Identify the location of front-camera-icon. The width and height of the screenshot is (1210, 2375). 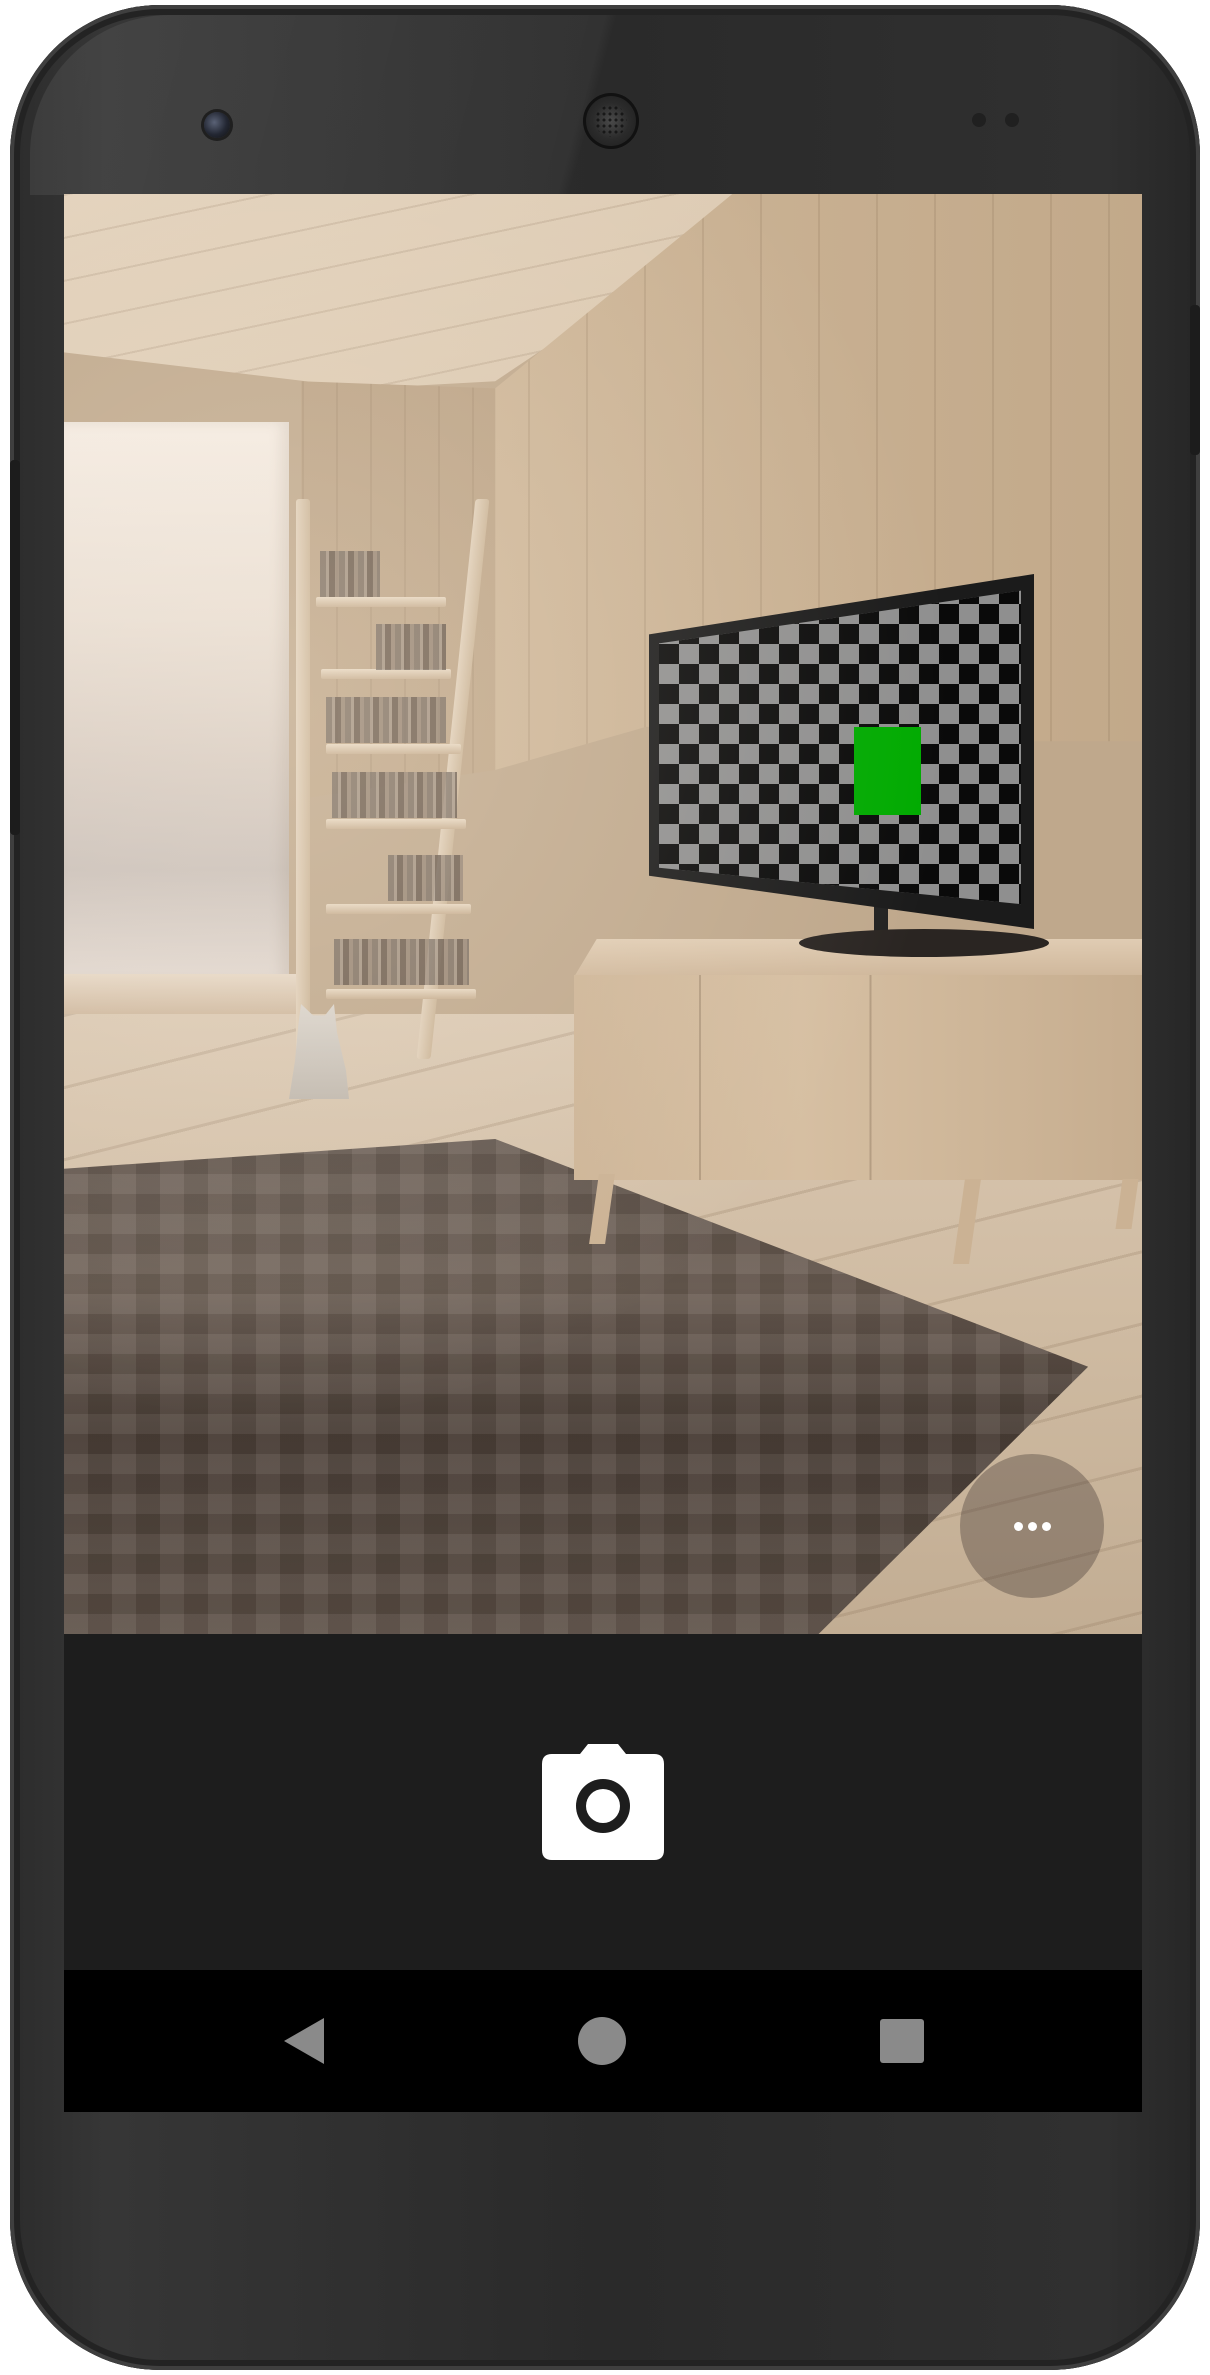
(217, 125).